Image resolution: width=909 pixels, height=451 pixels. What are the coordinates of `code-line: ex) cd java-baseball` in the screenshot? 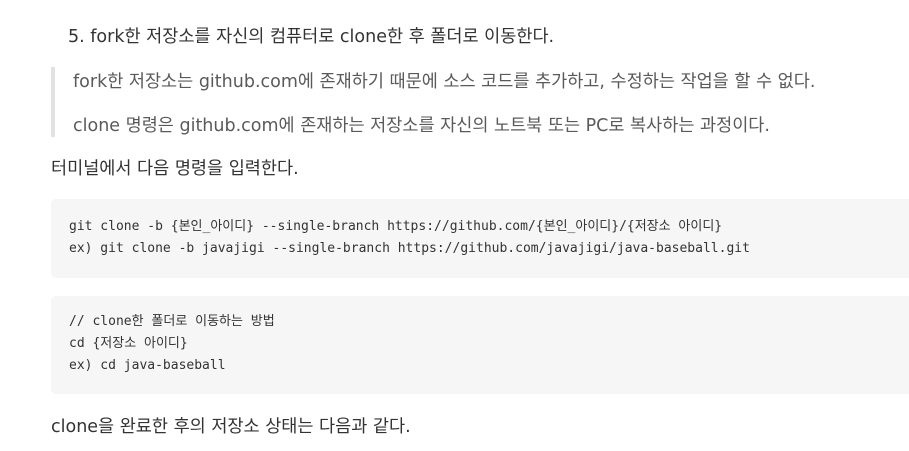 It's located at (147, 365).